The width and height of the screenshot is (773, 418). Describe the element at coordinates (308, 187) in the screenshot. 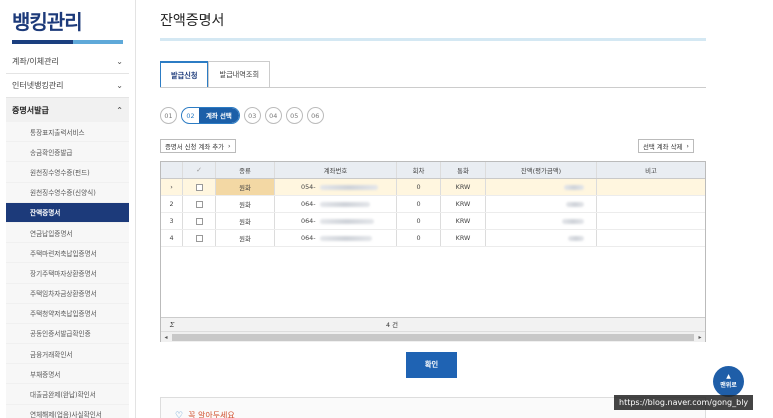

I see `account-prefix: 054-` at that location.